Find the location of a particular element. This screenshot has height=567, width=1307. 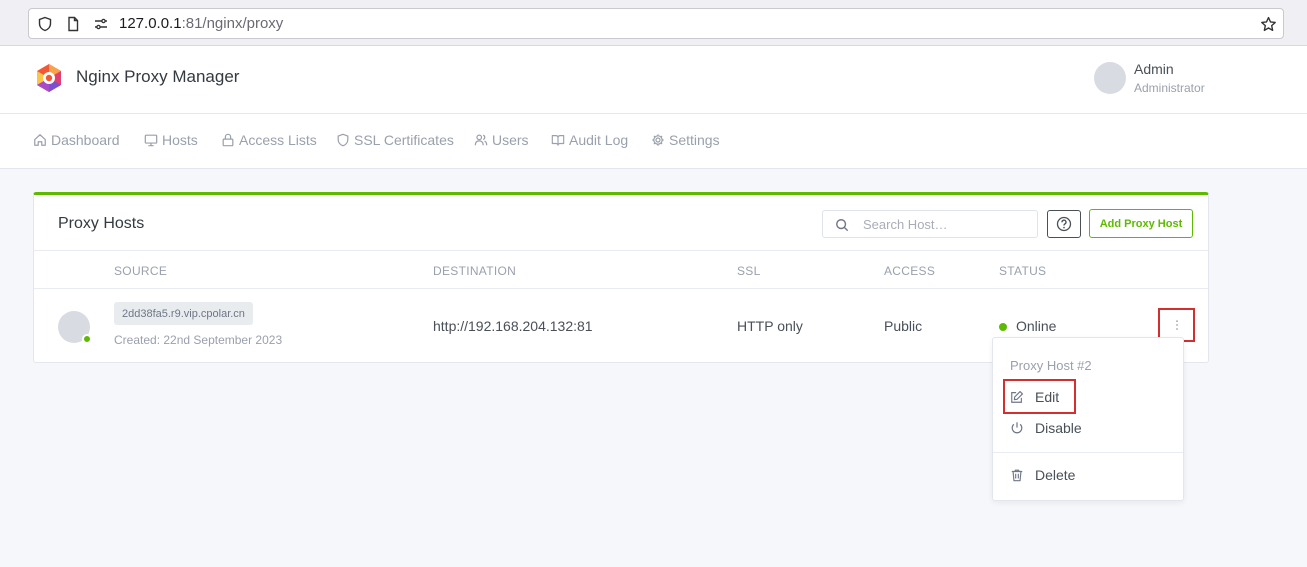

ssl-cell: HTTP only is located at coordinates (770, 326).